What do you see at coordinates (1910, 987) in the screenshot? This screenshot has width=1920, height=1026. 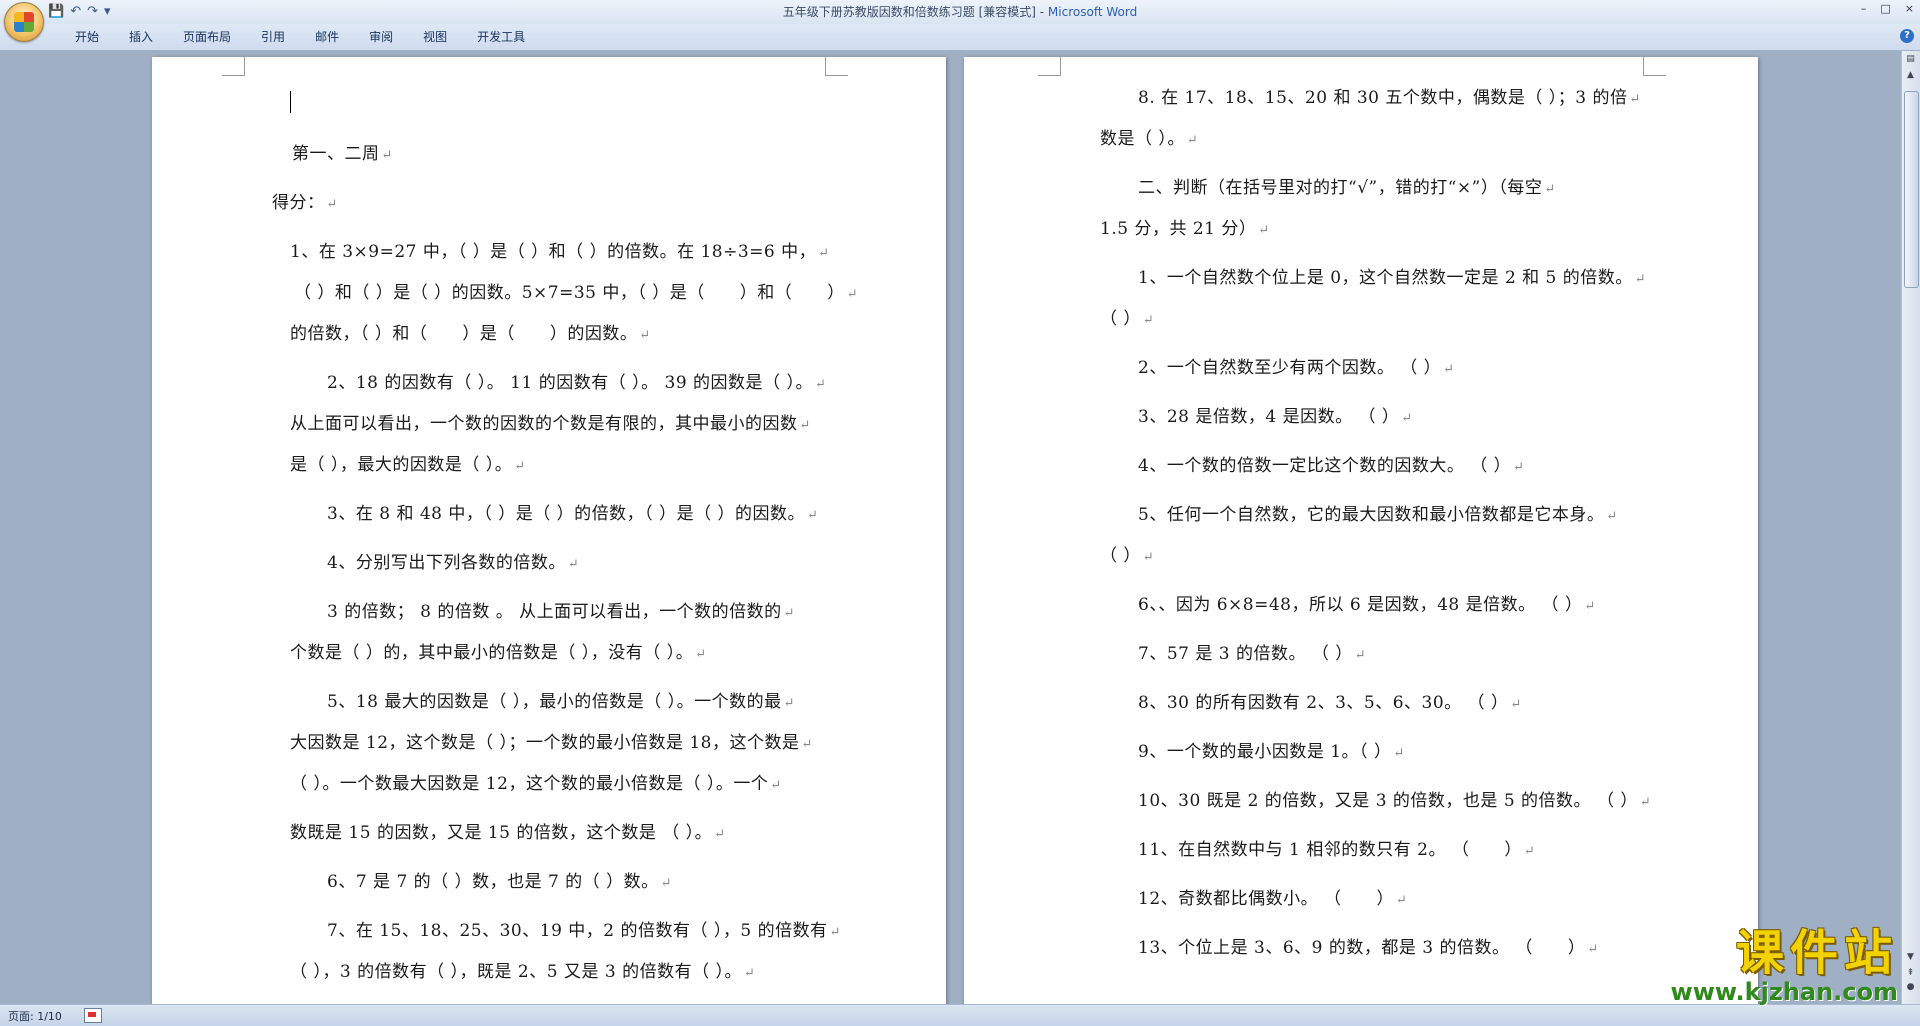 I see `browse-object-icon: ●` at bounding box center [1910, 987].